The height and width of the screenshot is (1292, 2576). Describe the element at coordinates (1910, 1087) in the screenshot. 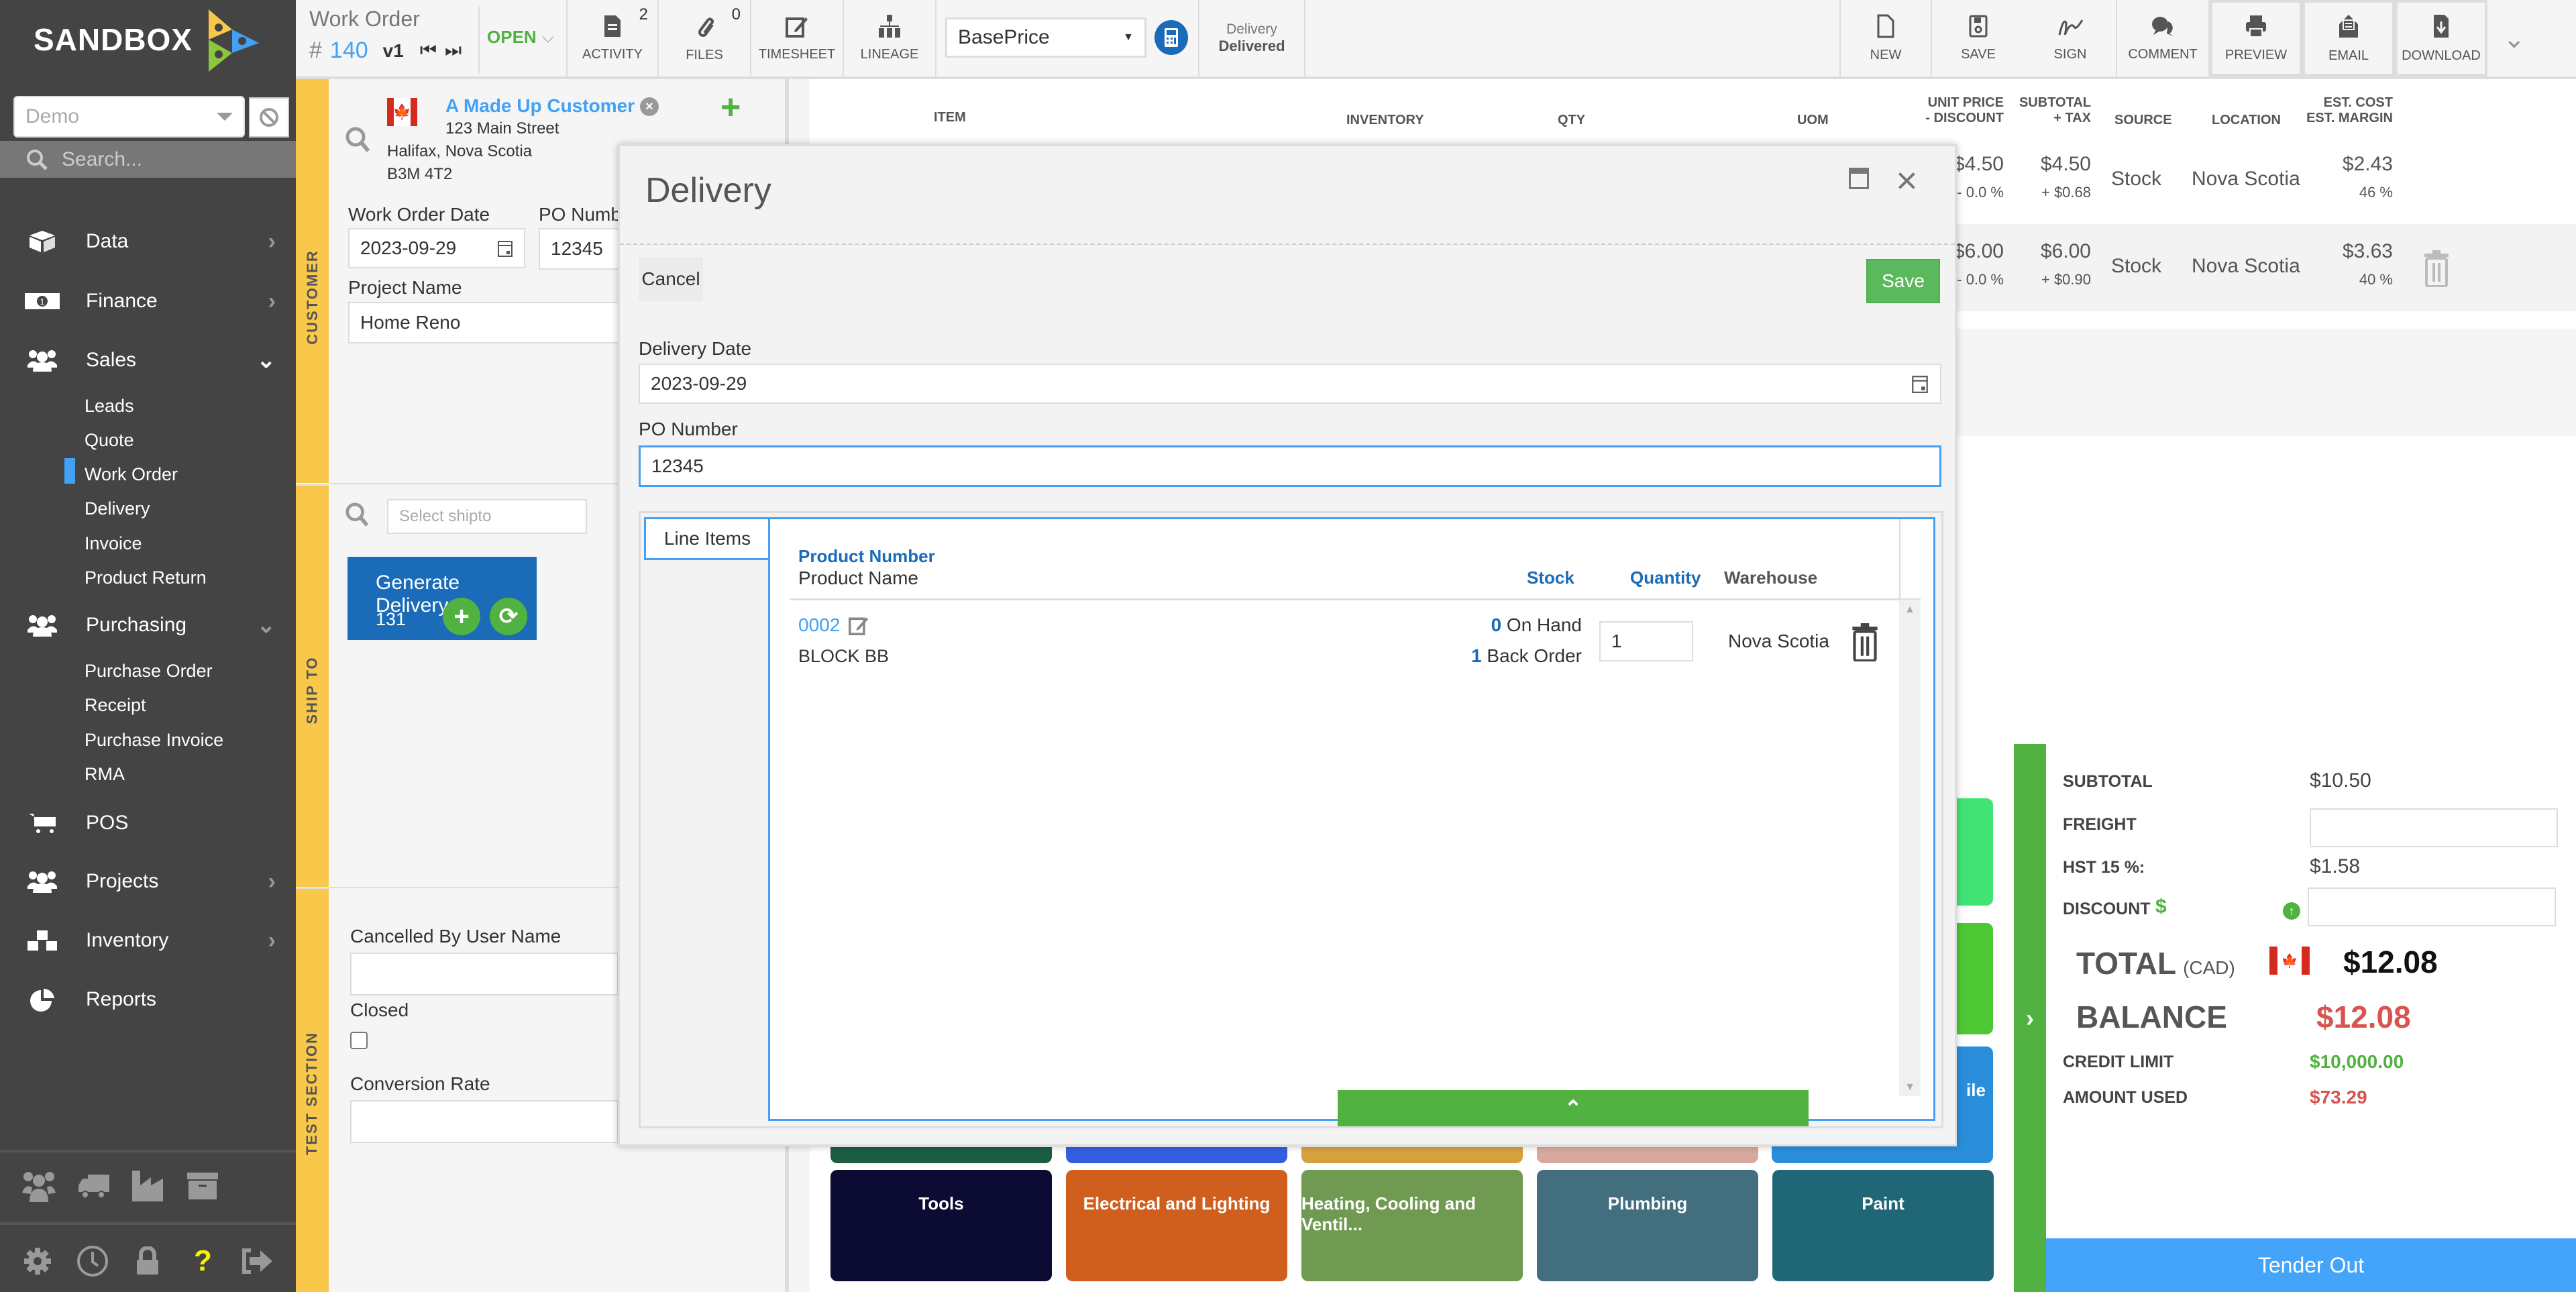

I see `scroll-down-icon: ▼` at that location.